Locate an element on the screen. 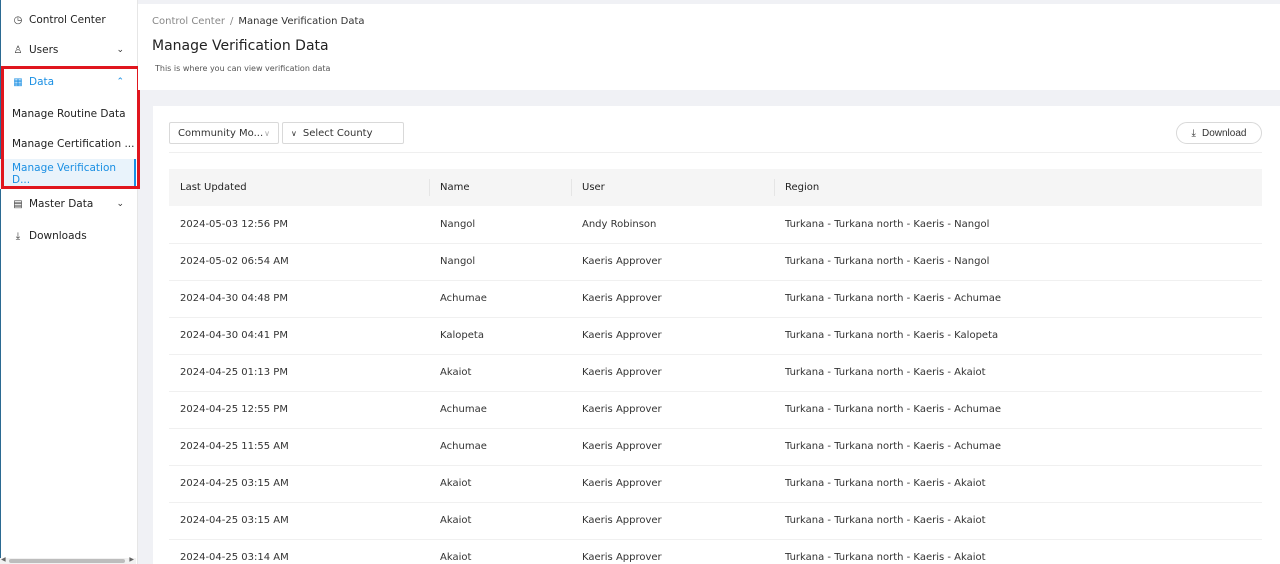 The image size is (1280, 564). breadcrumb: Control Center / Manage Verification Data is located at coordinates (258, 21).